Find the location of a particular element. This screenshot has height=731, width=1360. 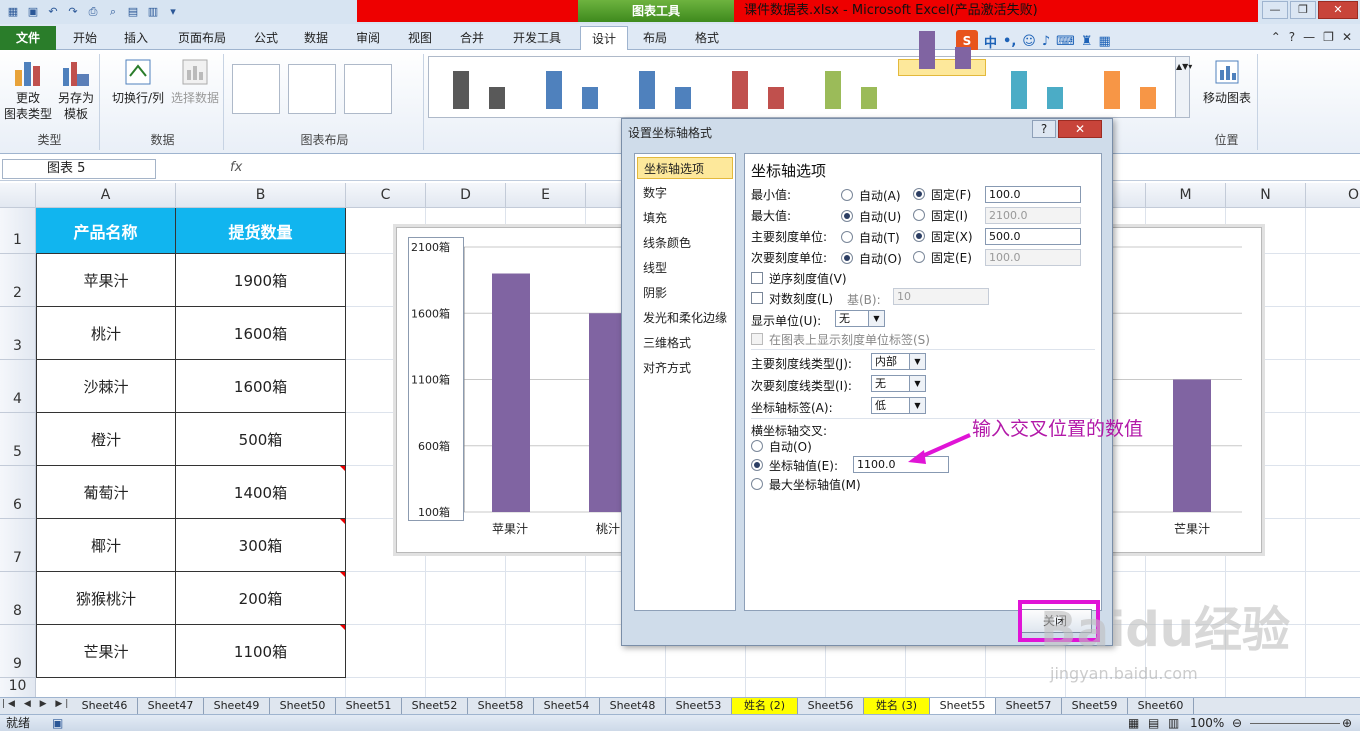

dialog-nav-item: 三维格式 is located at coordinates (685, 343).